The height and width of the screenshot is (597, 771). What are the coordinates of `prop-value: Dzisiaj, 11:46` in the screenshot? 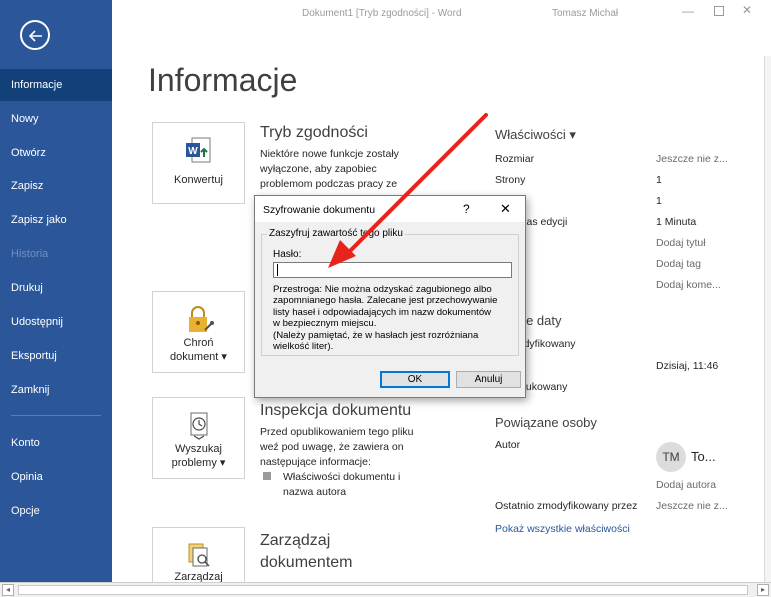 It's located at (687, 366).